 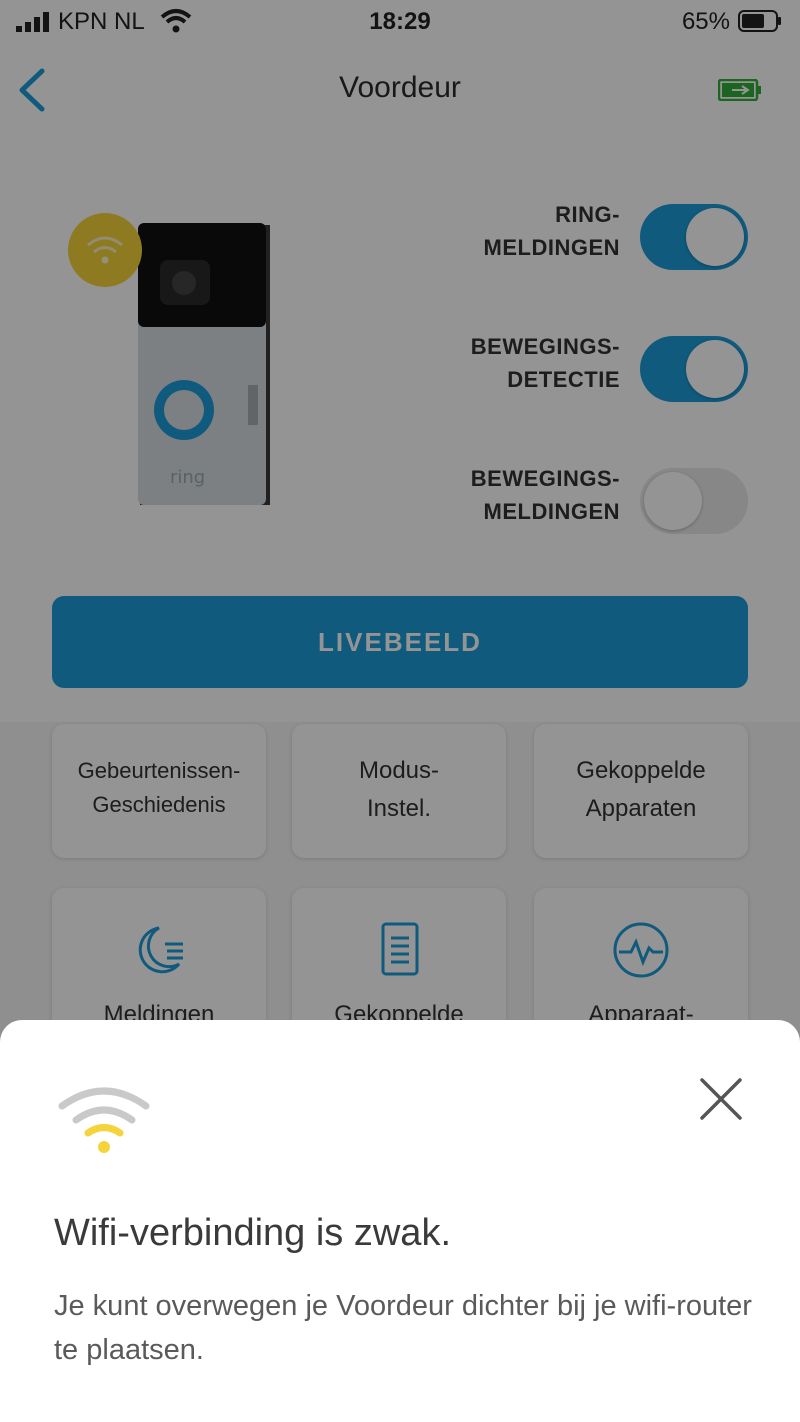 I want to click on weak-wifi-icon, so click(x=104, y=1120).